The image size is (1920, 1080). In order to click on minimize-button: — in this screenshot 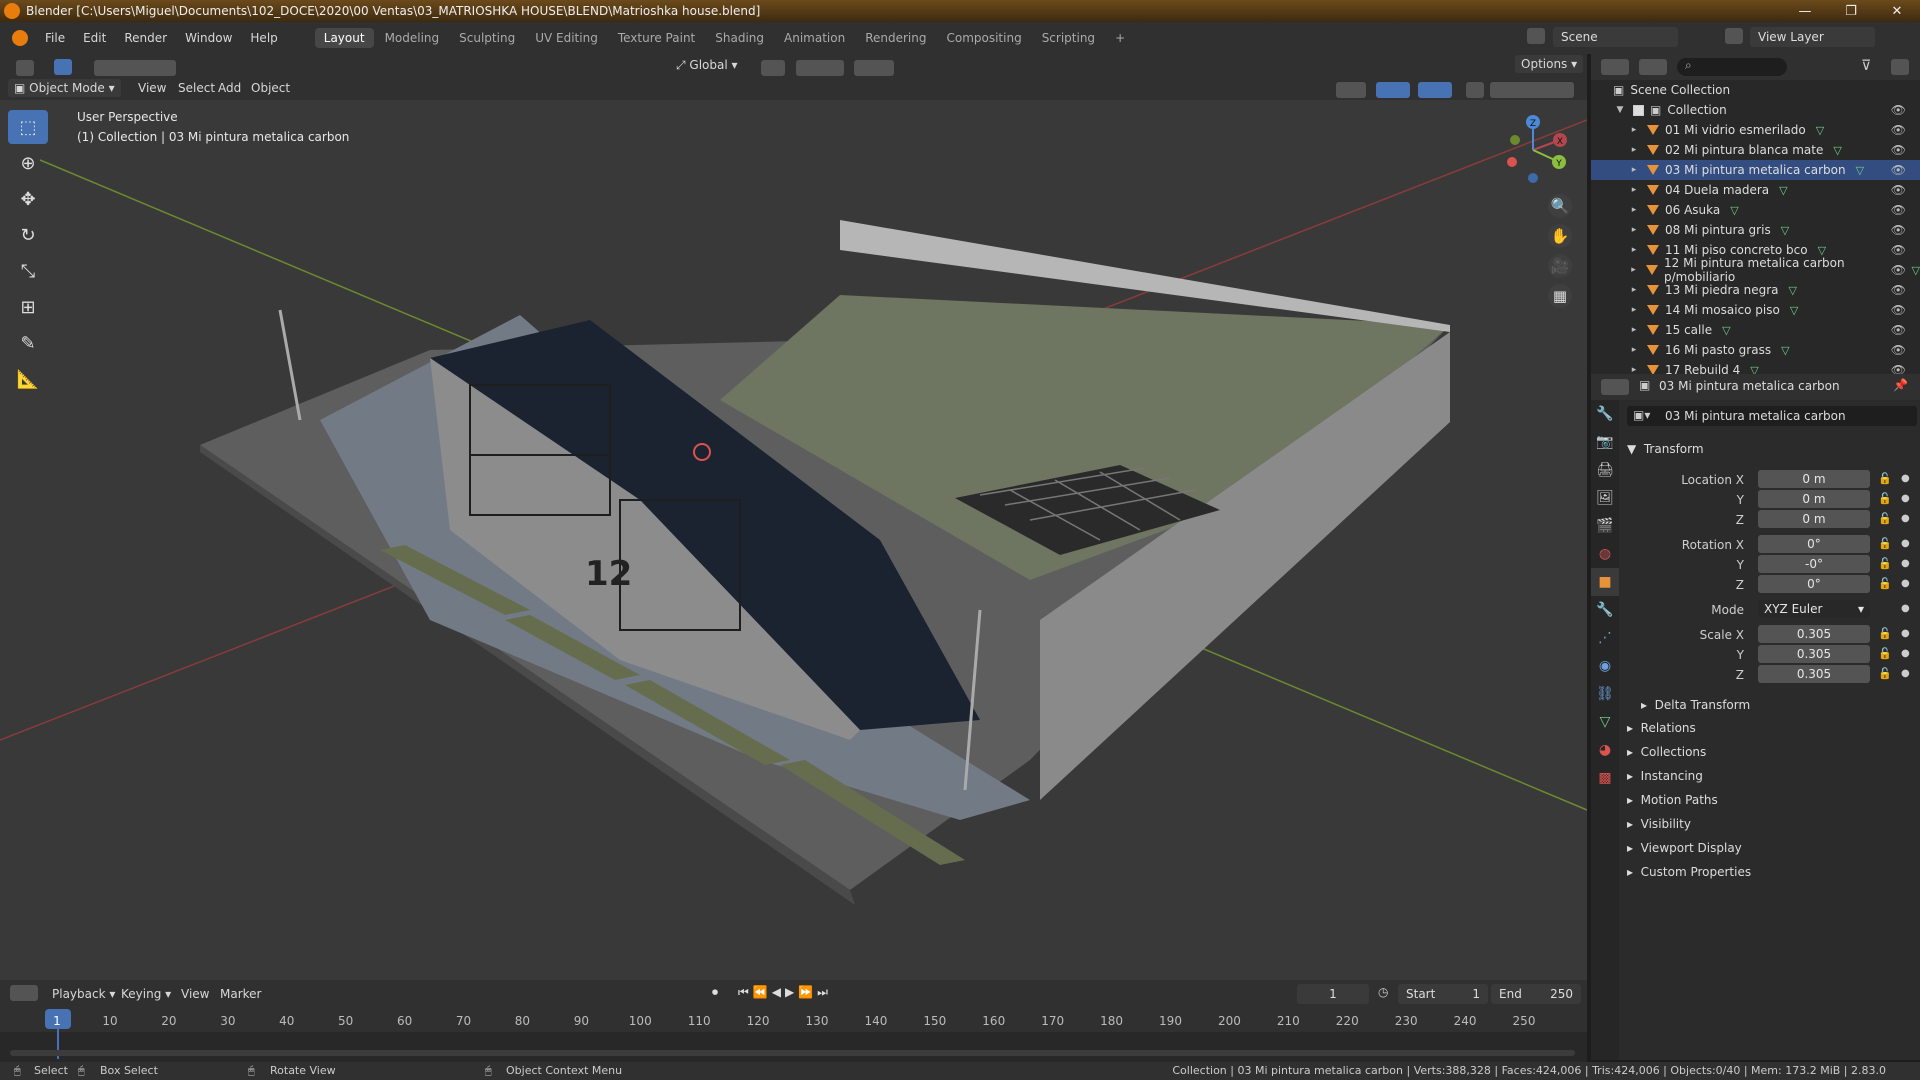, I will do `click(1805, 11)`.